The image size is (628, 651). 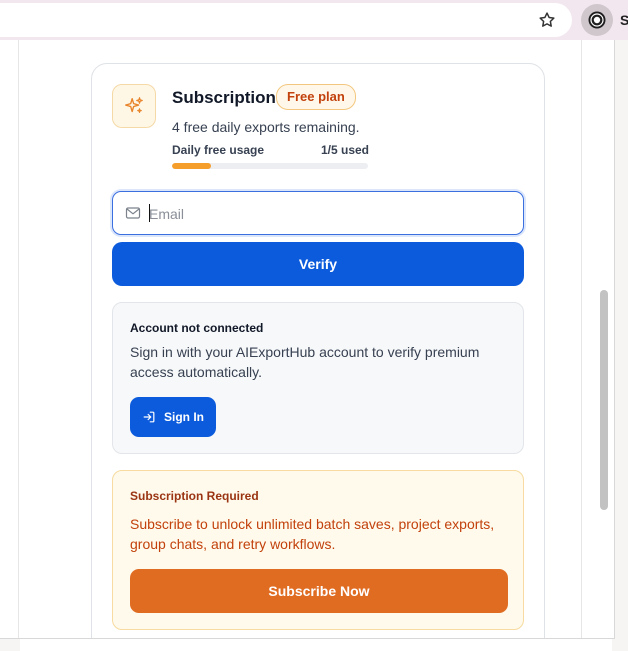 I want to click on usage-progress-bar, so click(x=270, y=166).